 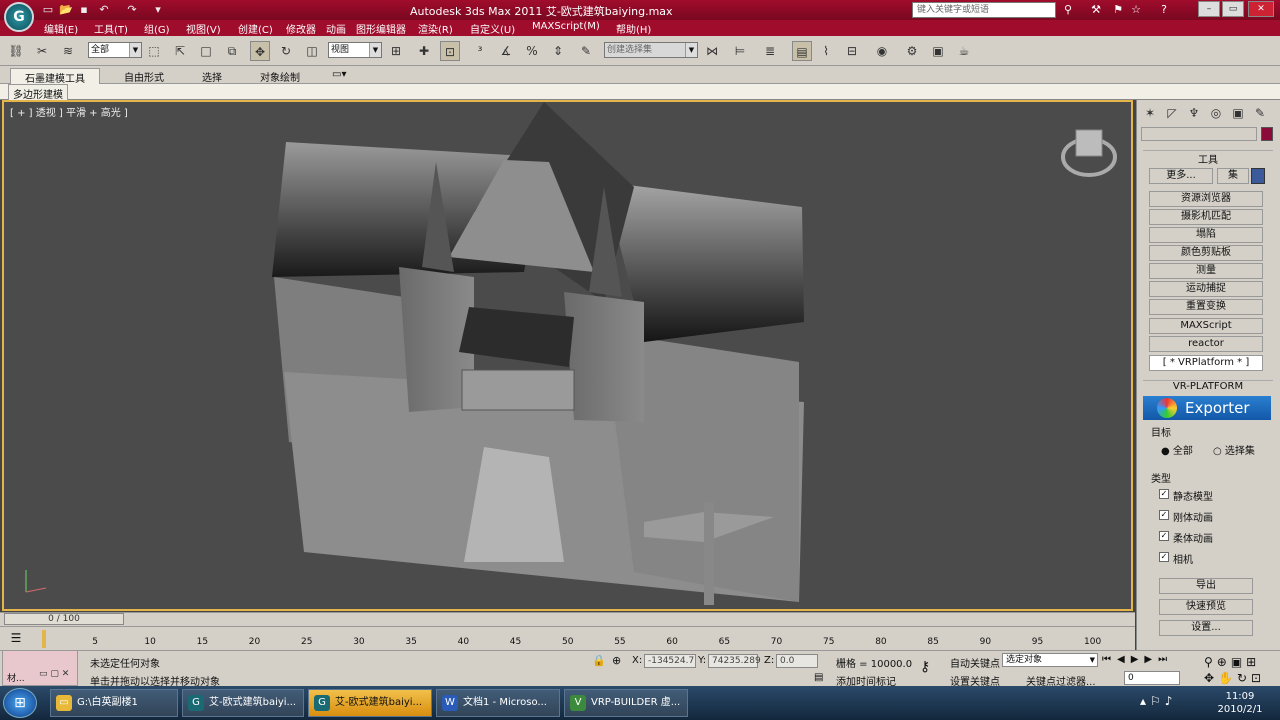 I want to click on ribbon-options-icon: ▭▾, so click(x=339, y=76).